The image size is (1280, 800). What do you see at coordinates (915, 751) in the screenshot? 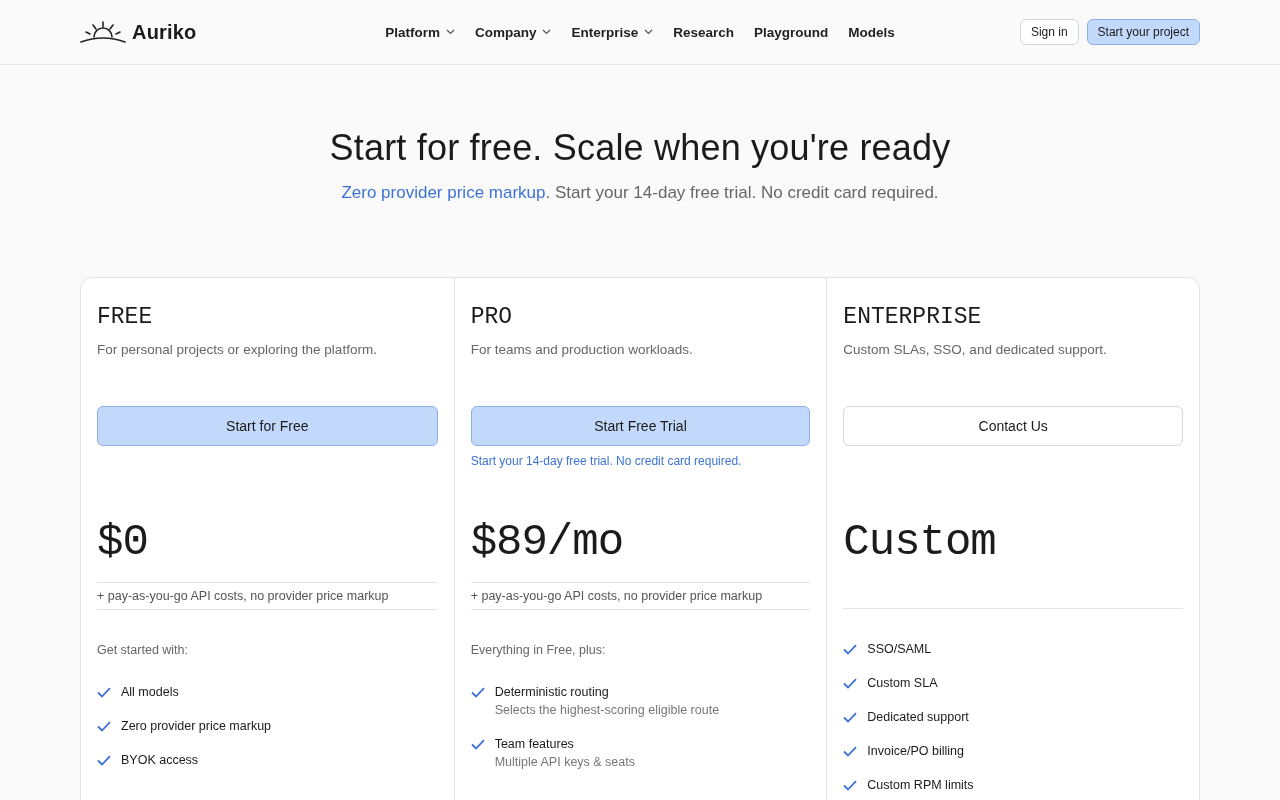
I see `feature-name: Invoice/PO billing` at bounding box center [915, 751].